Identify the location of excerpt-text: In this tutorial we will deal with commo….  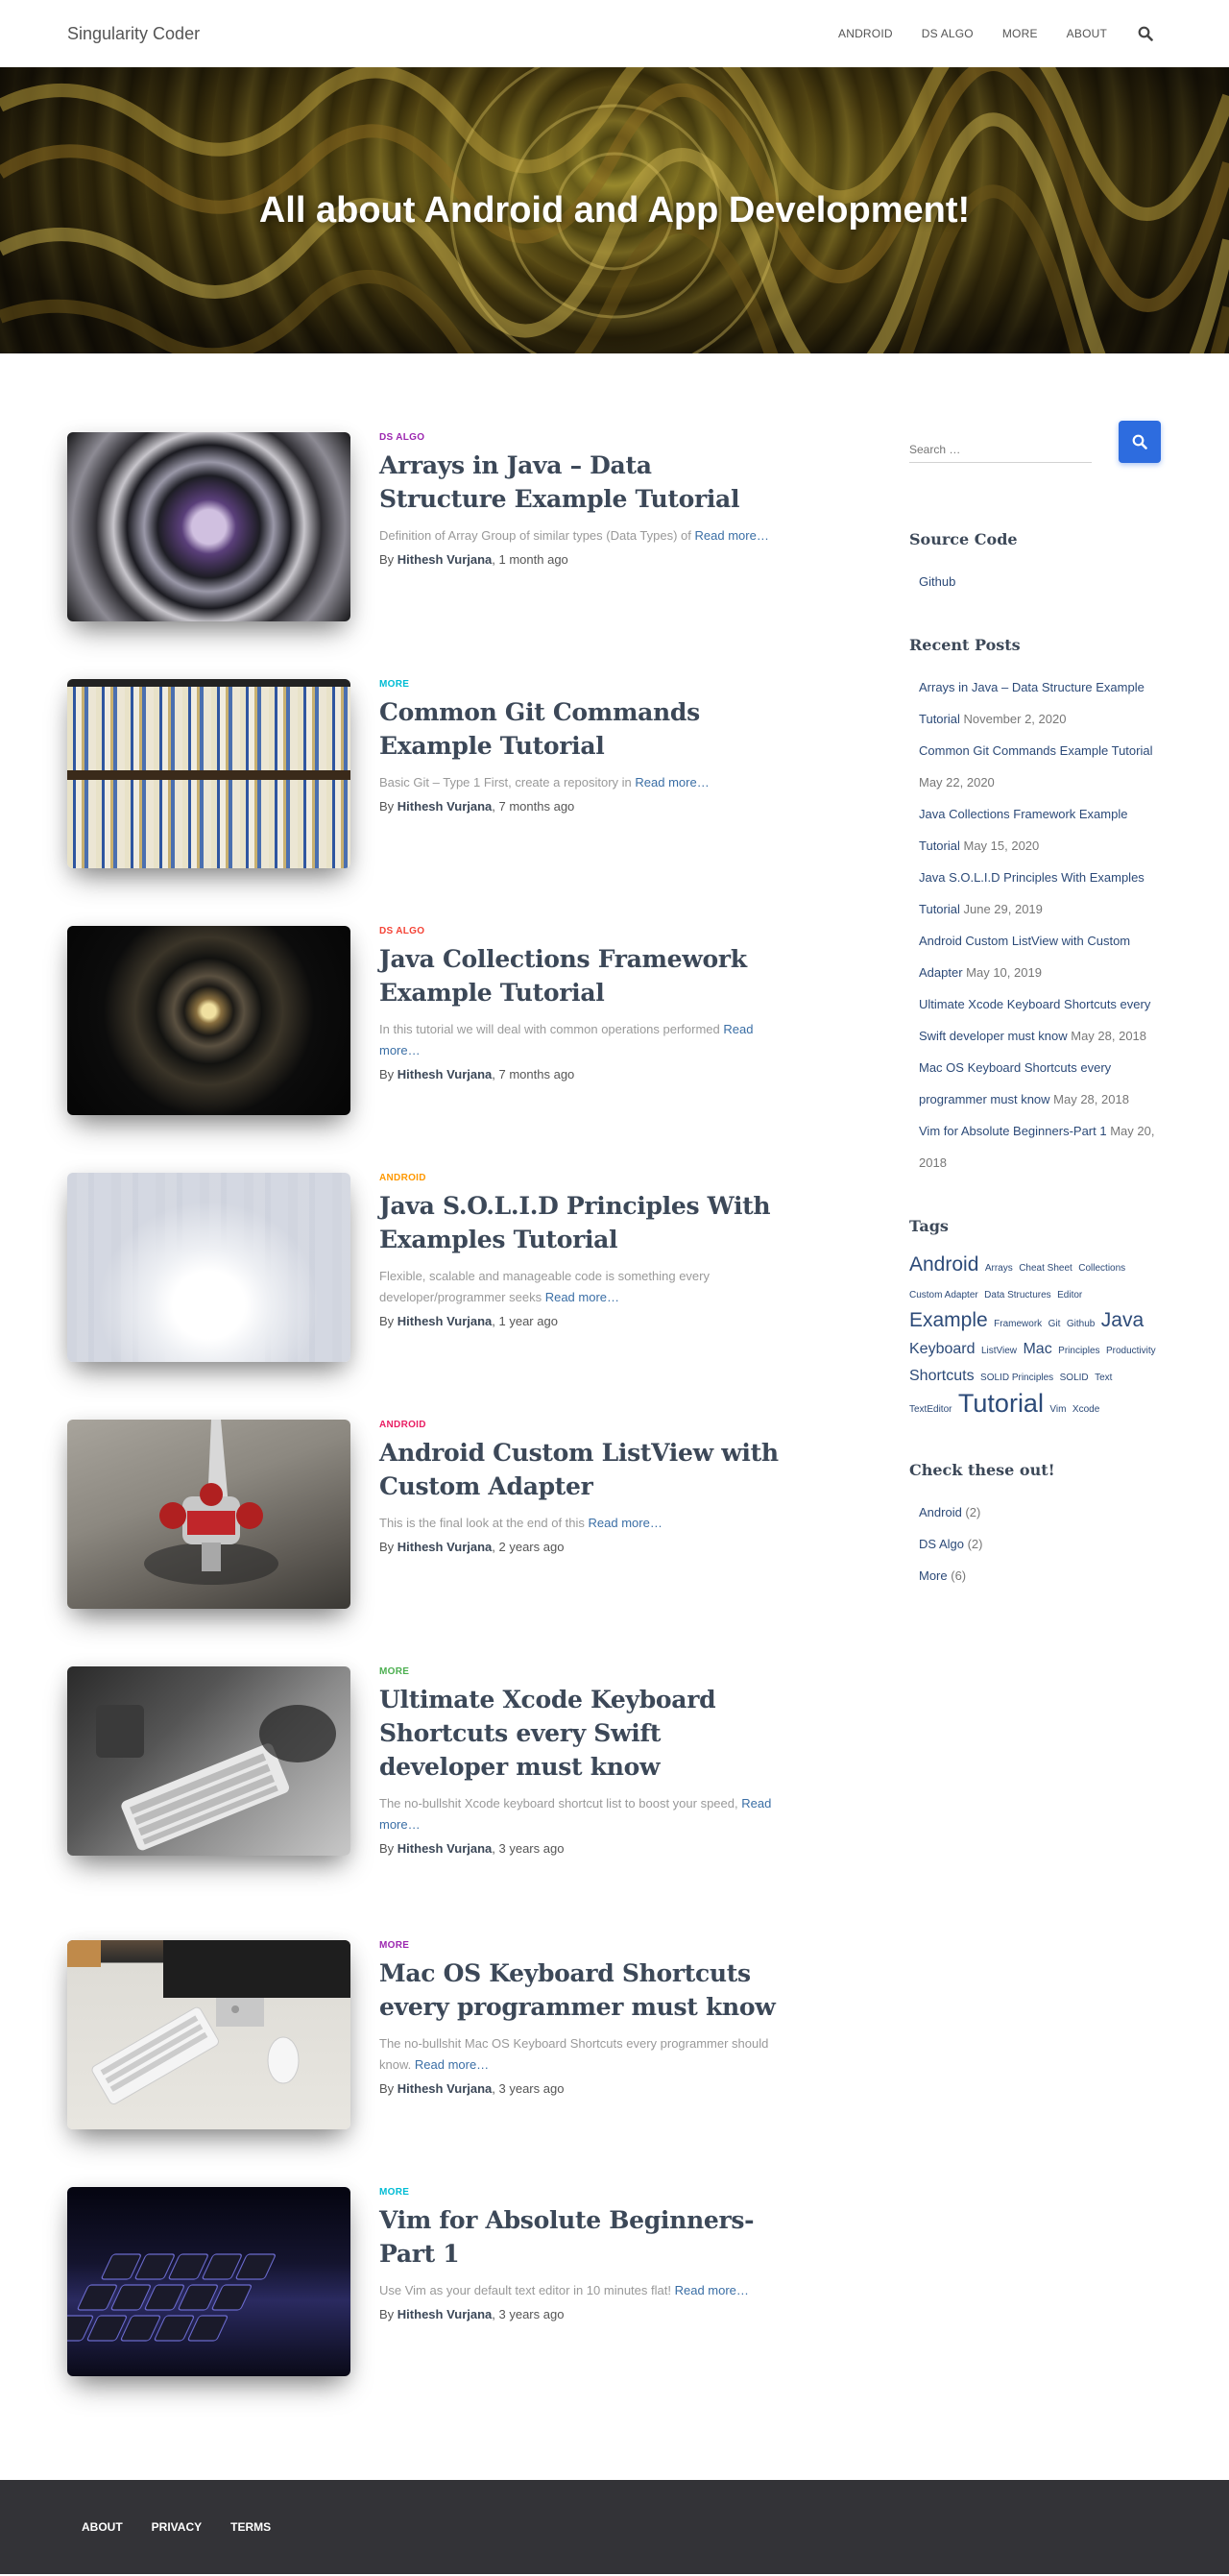
(550, 1029).